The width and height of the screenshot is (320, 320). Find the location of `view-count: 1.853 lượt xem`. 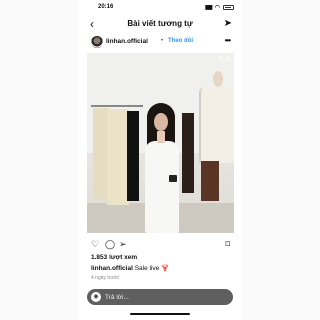

view-count: 1.853 lượt xem is located at coordinates (114, 257).